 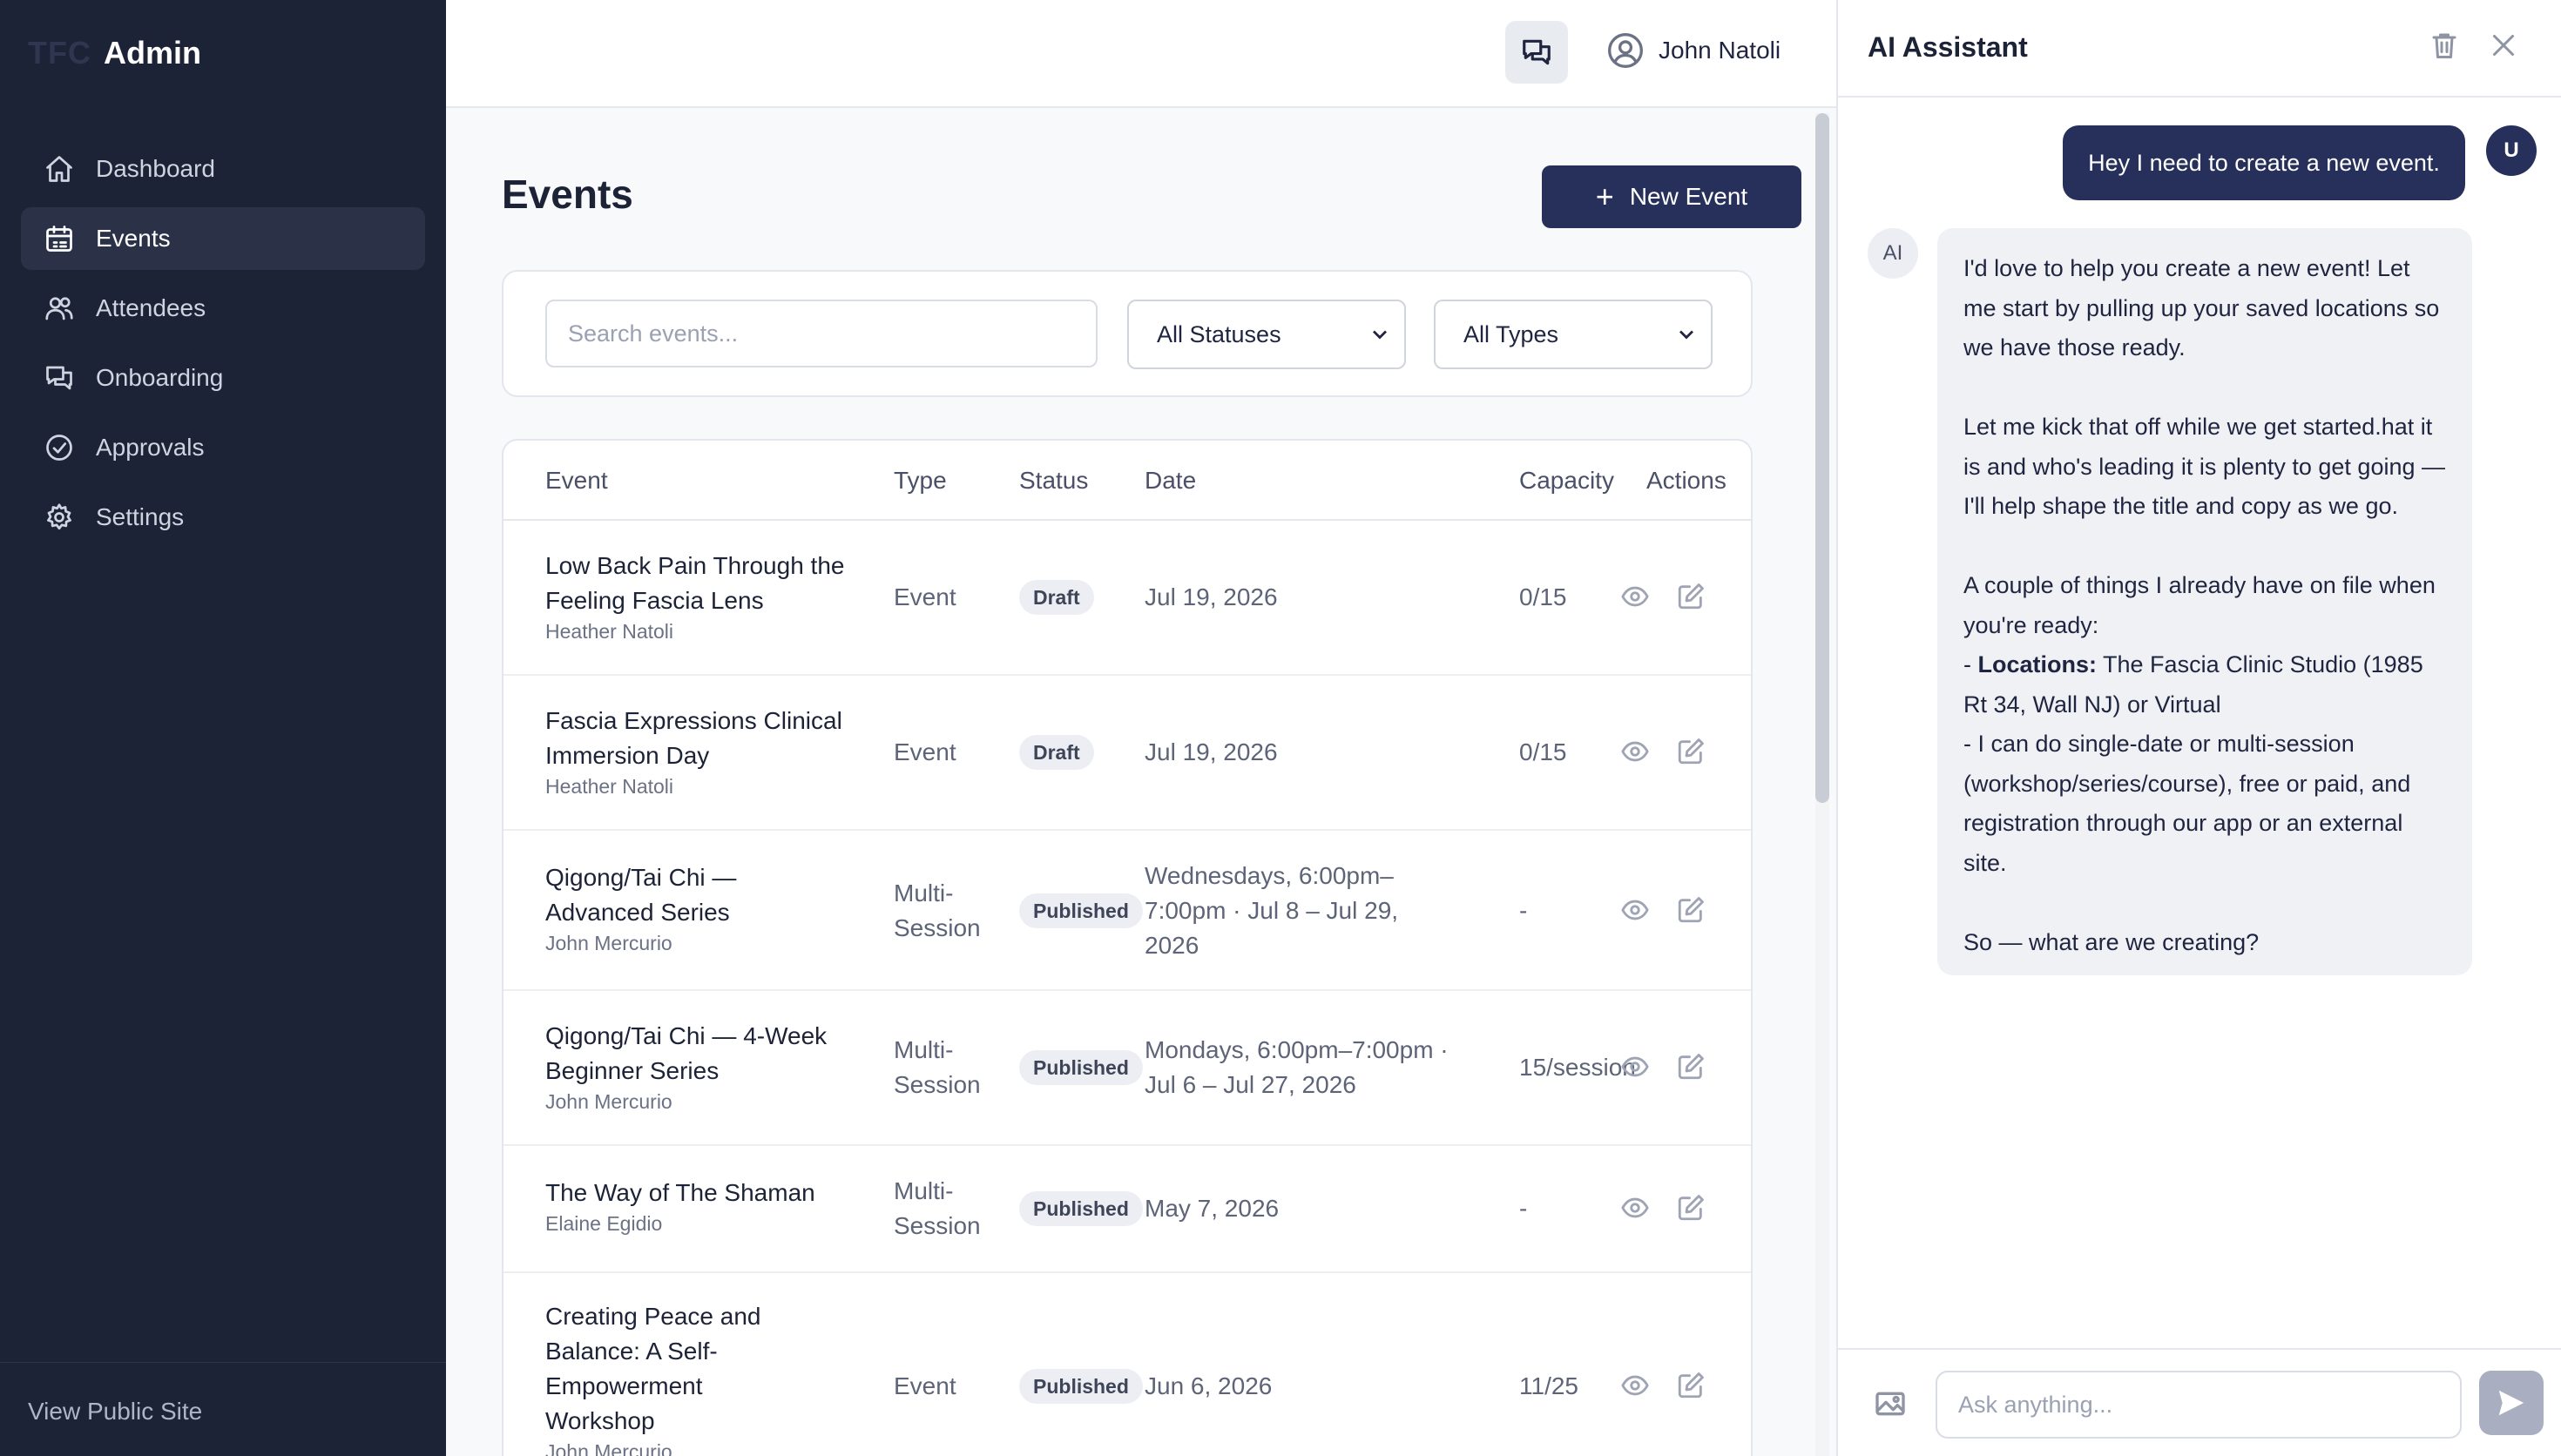 I want to click on sidebar-item-events: Events, so click(x=223, y=238).